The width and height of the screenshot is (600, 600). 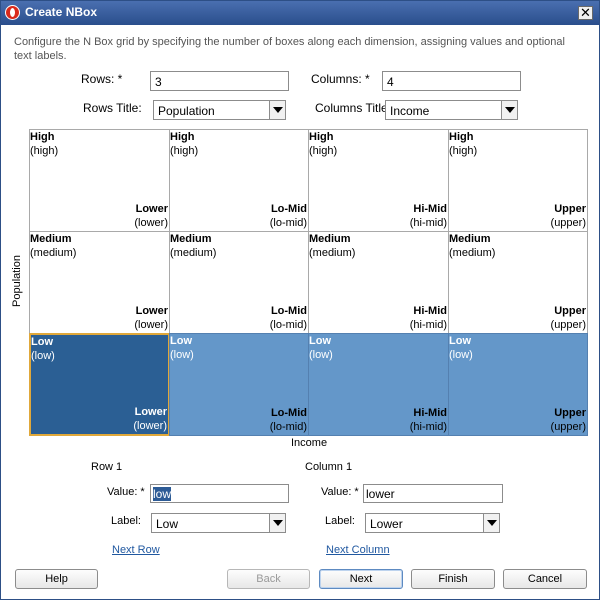 What do you see at coordinates (410, 111) in the screenshot?
I see `columns-title-value: Income` at bounding box center [410, 111].